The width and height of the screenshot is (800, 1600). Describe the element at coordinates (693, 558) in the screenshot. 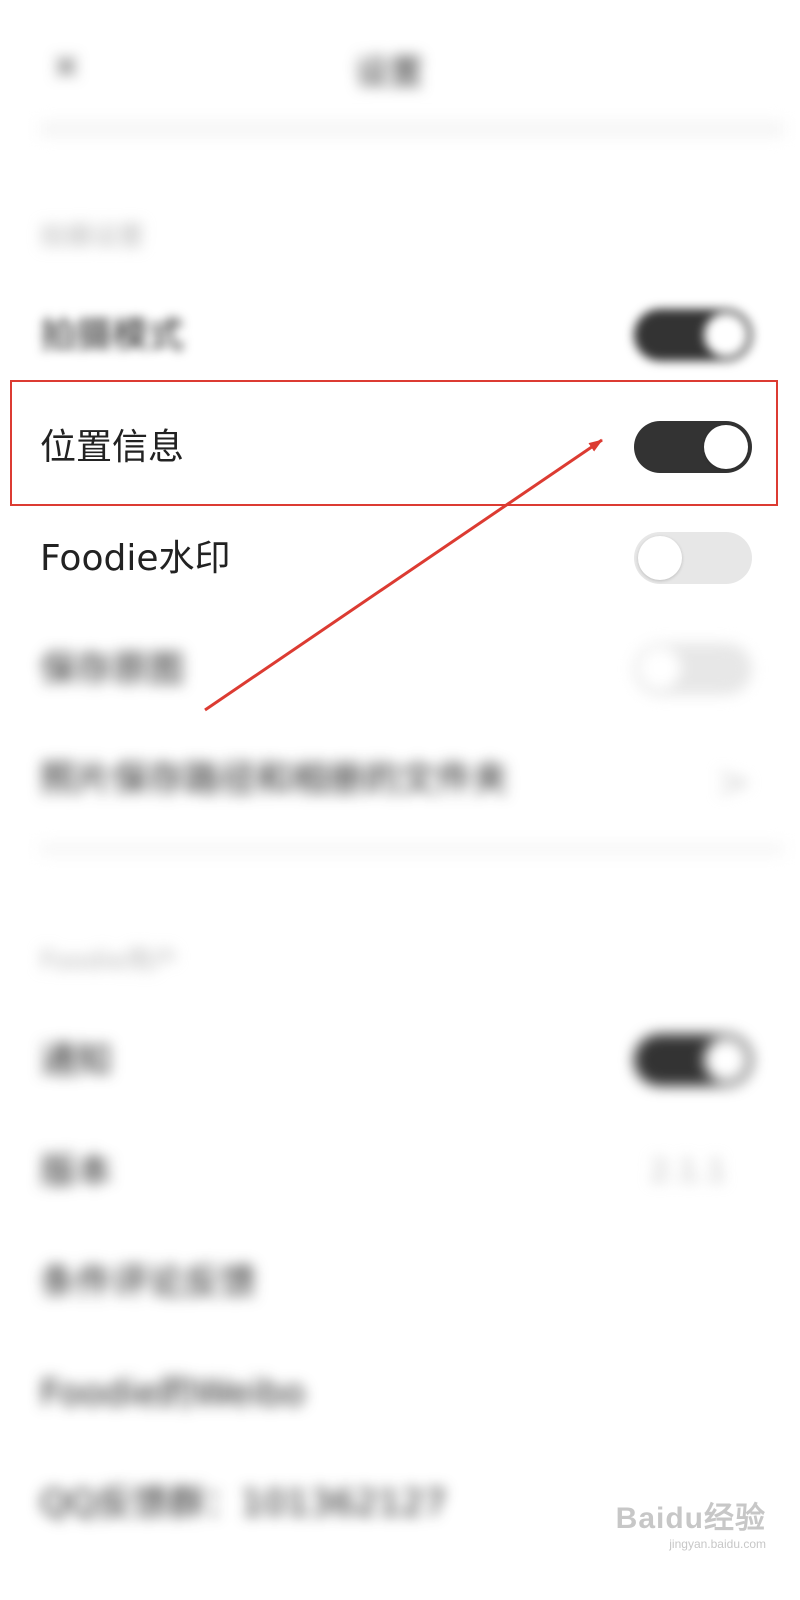

I see `foodie-watermark-toggle` at that location.